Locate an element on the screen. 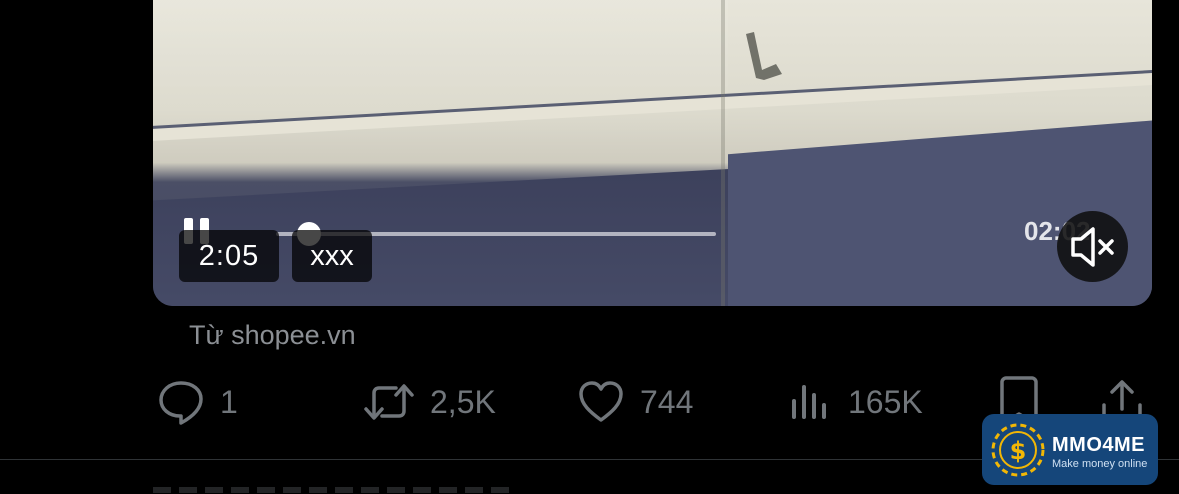 The width and height of the screenshot is (1179, 494). views-chart-icon is located at coordinates (809, 402).